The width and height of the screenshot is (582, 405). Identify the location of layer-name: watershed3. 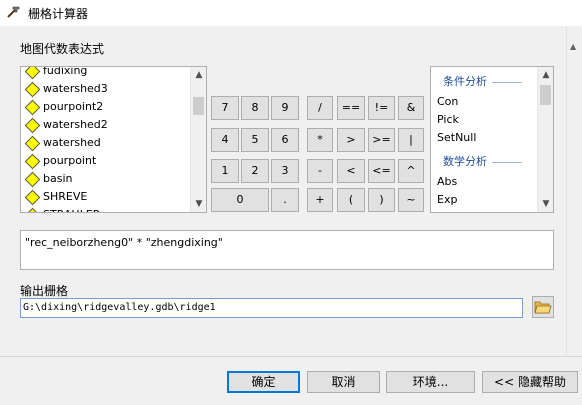
(75, 88).